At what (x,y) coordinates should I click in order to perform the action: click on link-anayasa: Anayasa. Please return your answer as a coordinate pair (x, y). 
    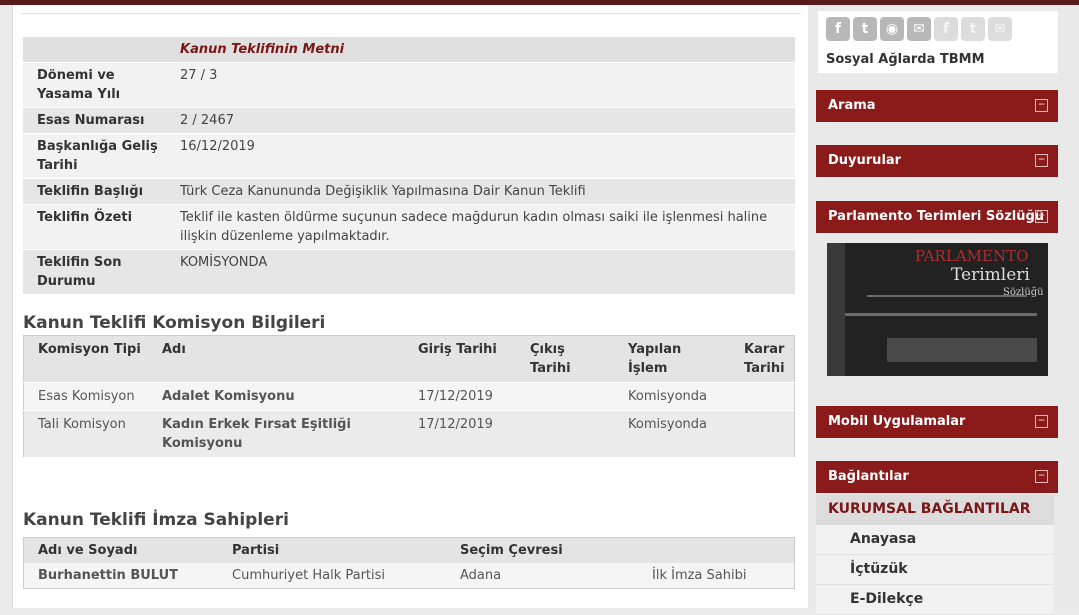
    Looking at the image, I should click on (935, 540).